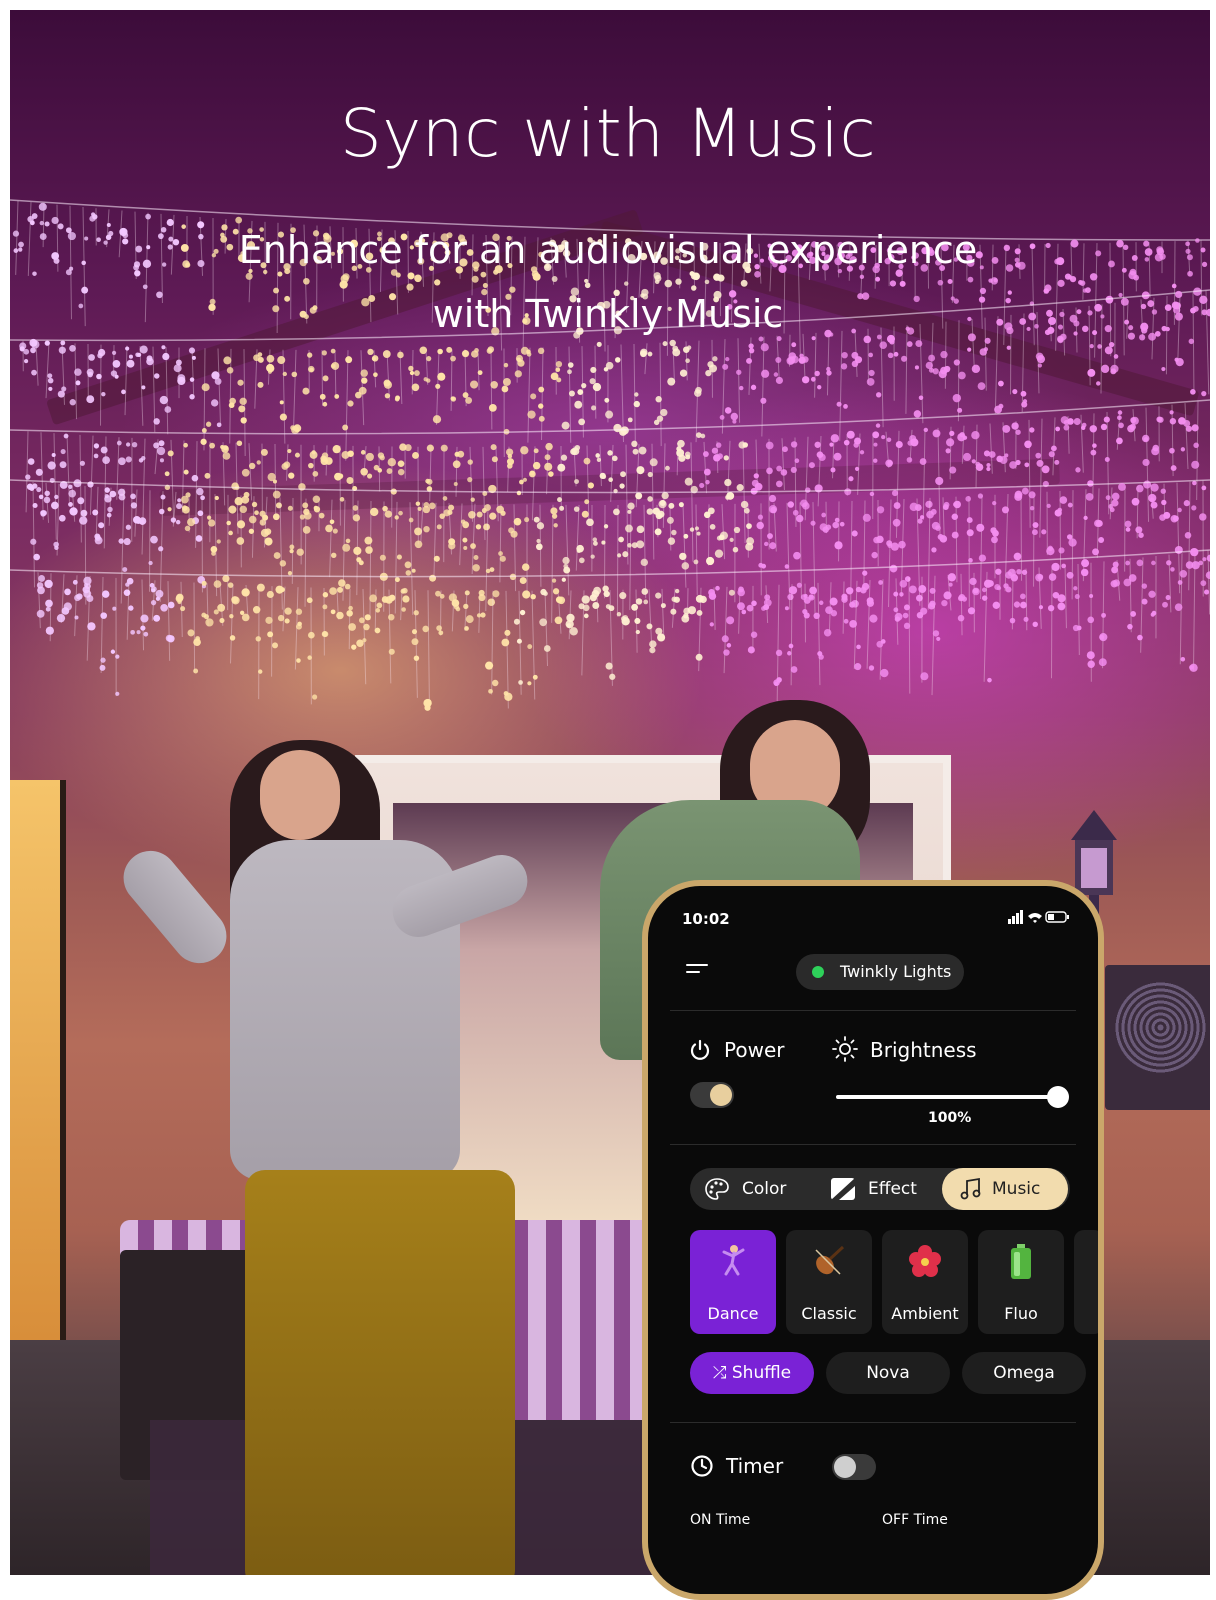  Describe the element at coordinates (888, 1373) in the screenshot. I see `preset-nova: Nova` at that location.